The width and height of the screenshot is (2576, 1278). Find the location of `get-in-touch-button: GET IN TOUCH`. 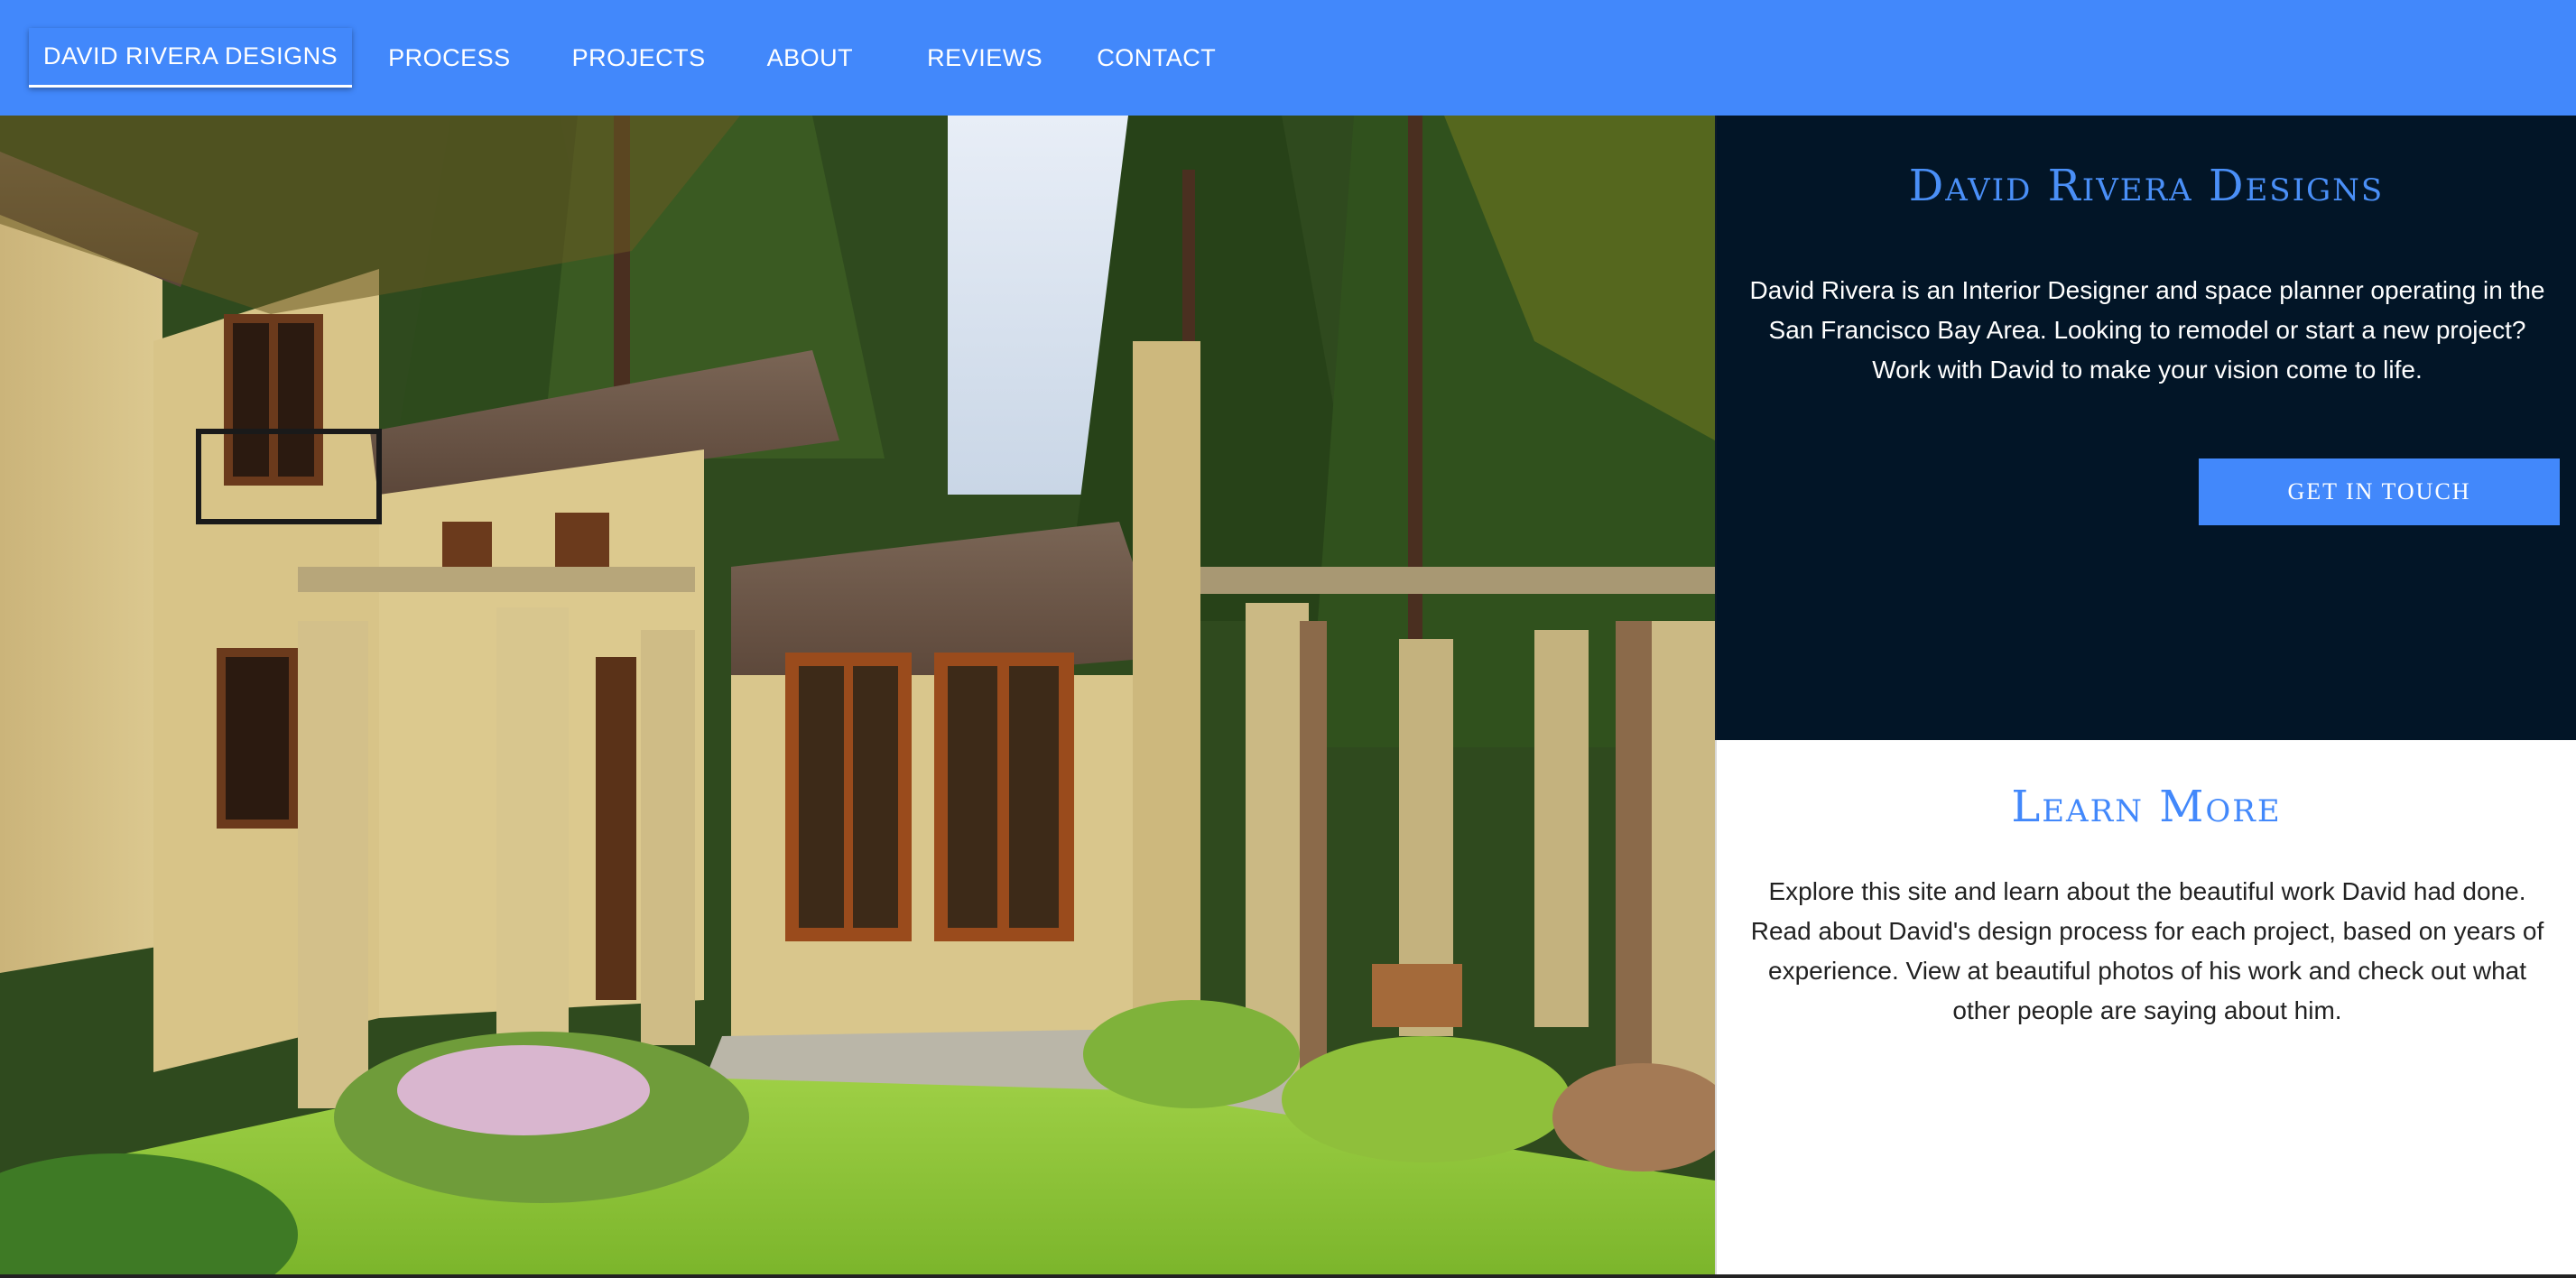

get-in-touch-button: GET IN TOUCH is located at coordinates (2379, 491).